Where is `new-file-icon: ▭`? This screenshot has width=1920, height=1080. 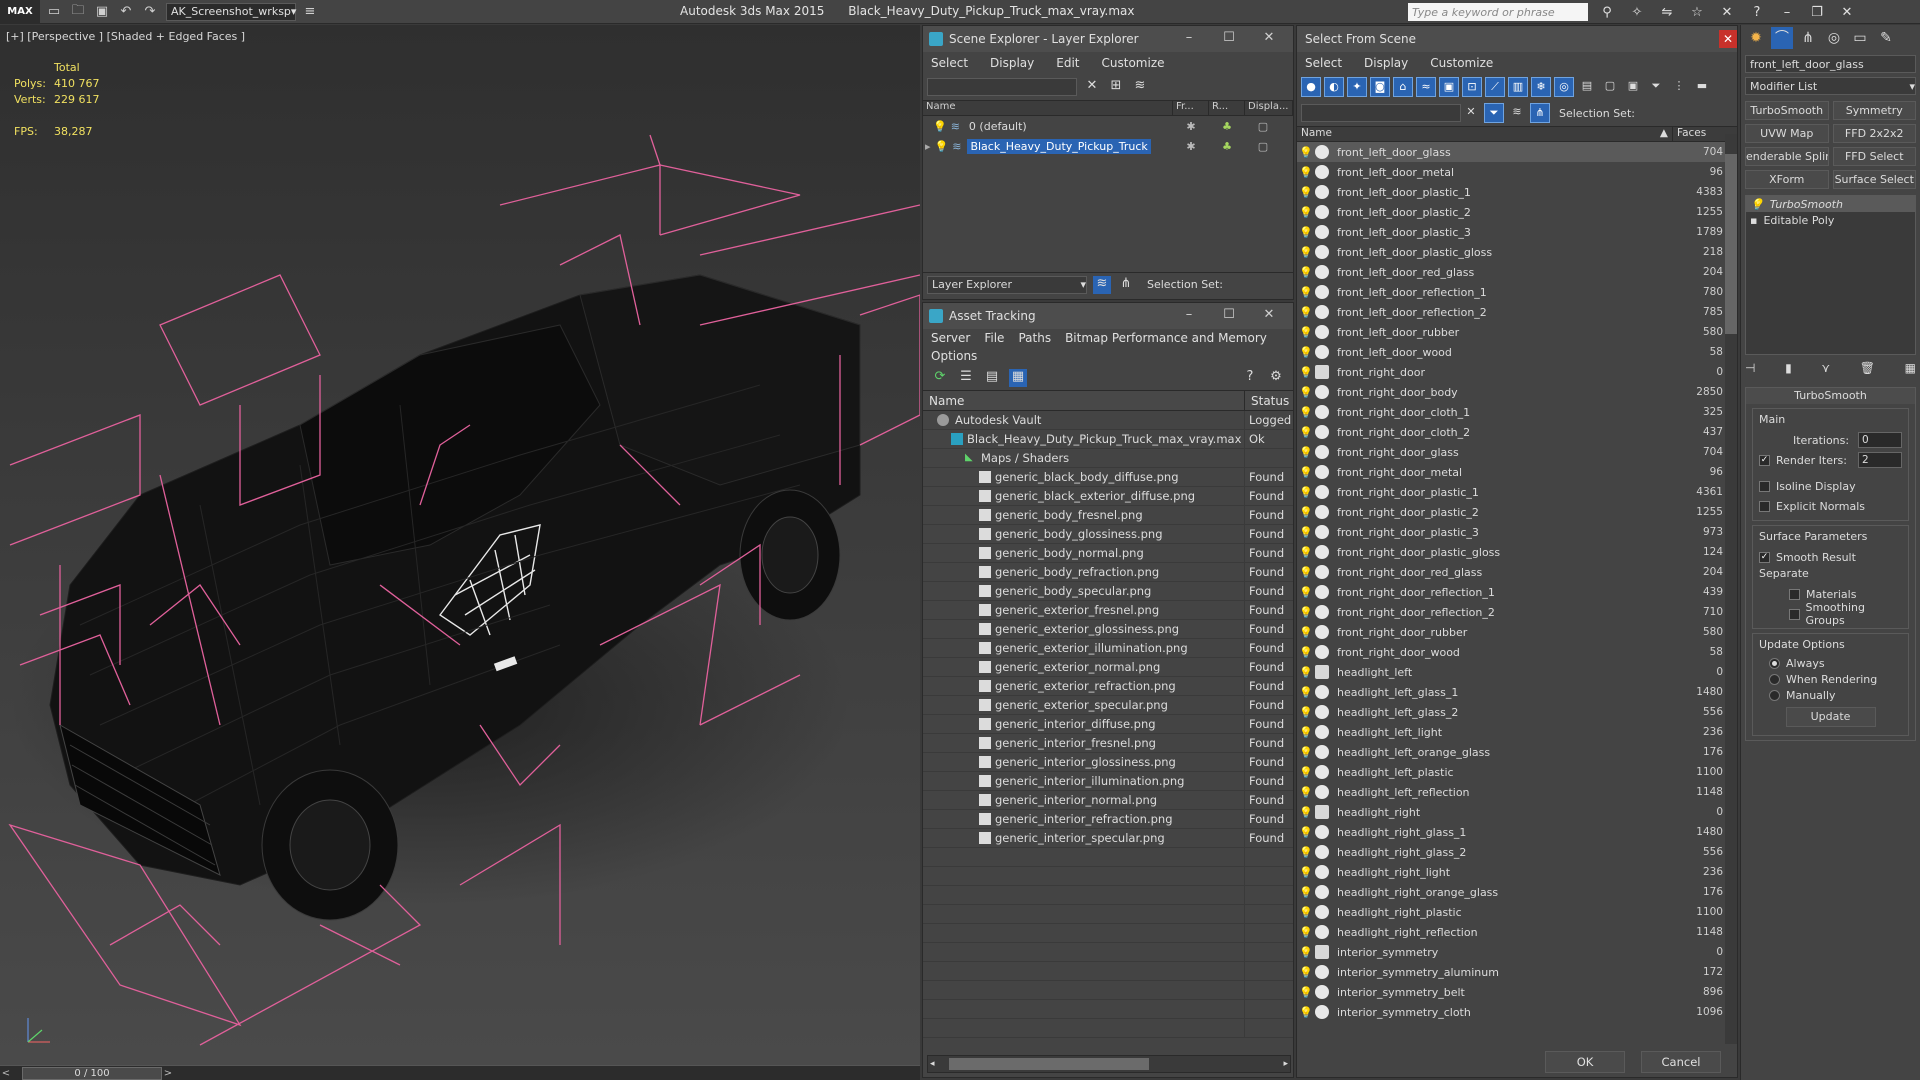
new-file-icon: ▭ is located at coordinates (54, 12).